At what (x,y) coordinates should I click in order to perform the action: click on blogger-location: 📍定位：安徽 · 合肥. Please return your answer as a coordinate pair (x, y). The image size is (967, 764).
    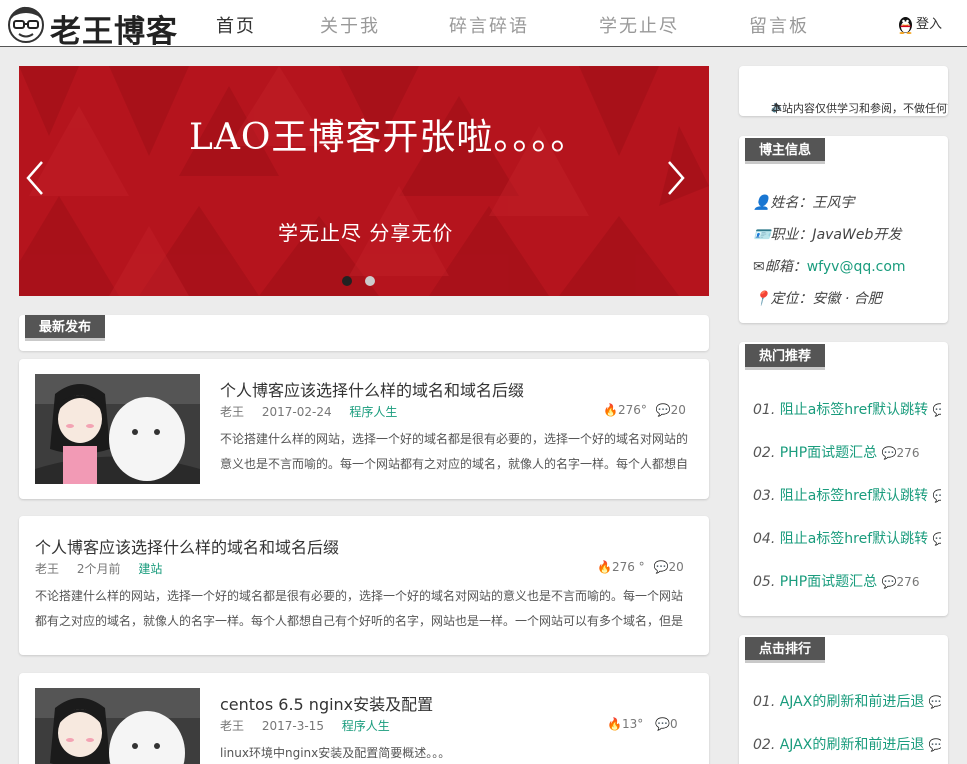
    Looking at the image, I should click on (817, 298).